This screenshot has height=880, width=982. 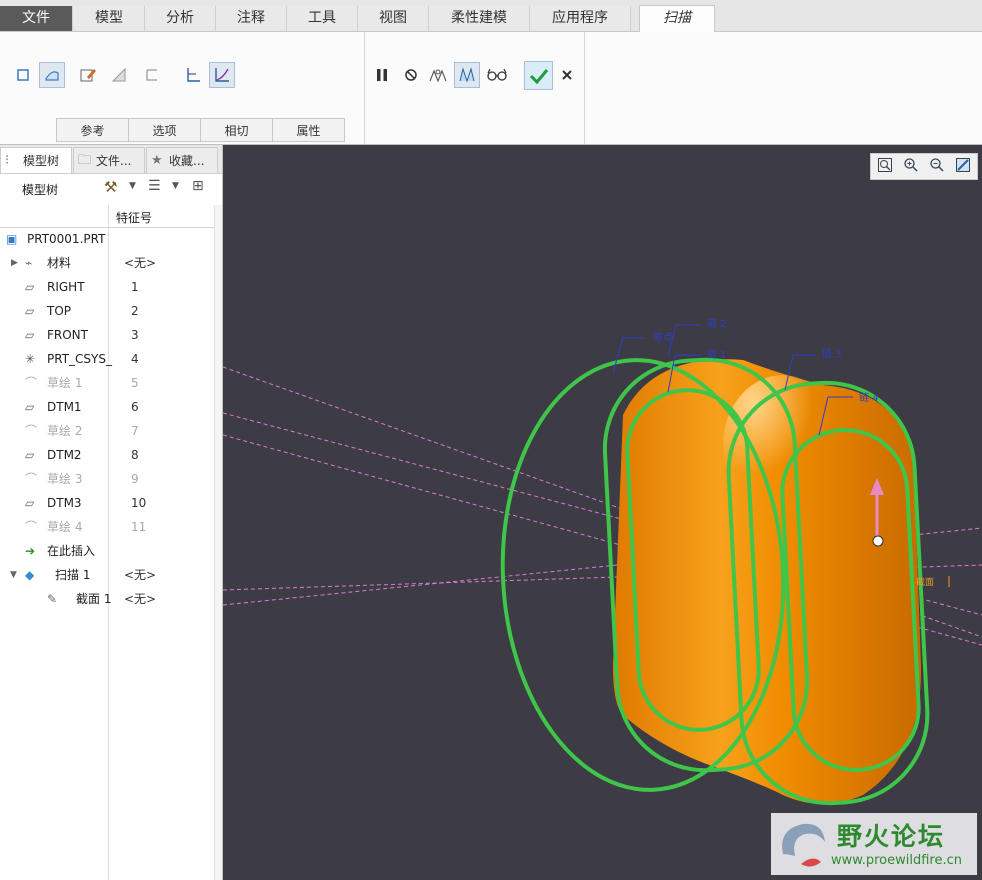 What do you see at coordinates (869, 397) in the screenshot?
I see `chain4-label: 链 4` at bounding box center [869, 397].